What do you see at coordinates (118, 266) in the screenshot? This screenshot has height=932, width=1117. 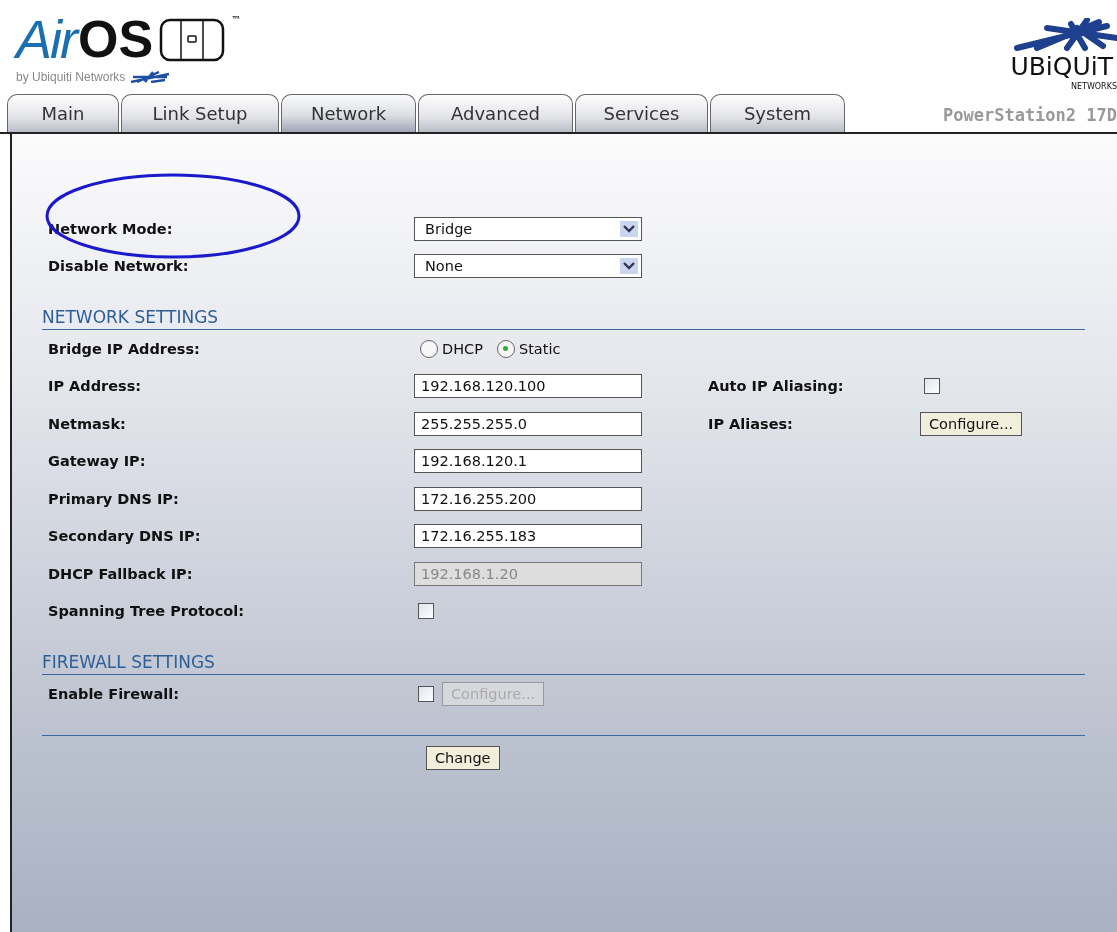 I see `field-label: Disable Network:` at bounding box center [118, 266].